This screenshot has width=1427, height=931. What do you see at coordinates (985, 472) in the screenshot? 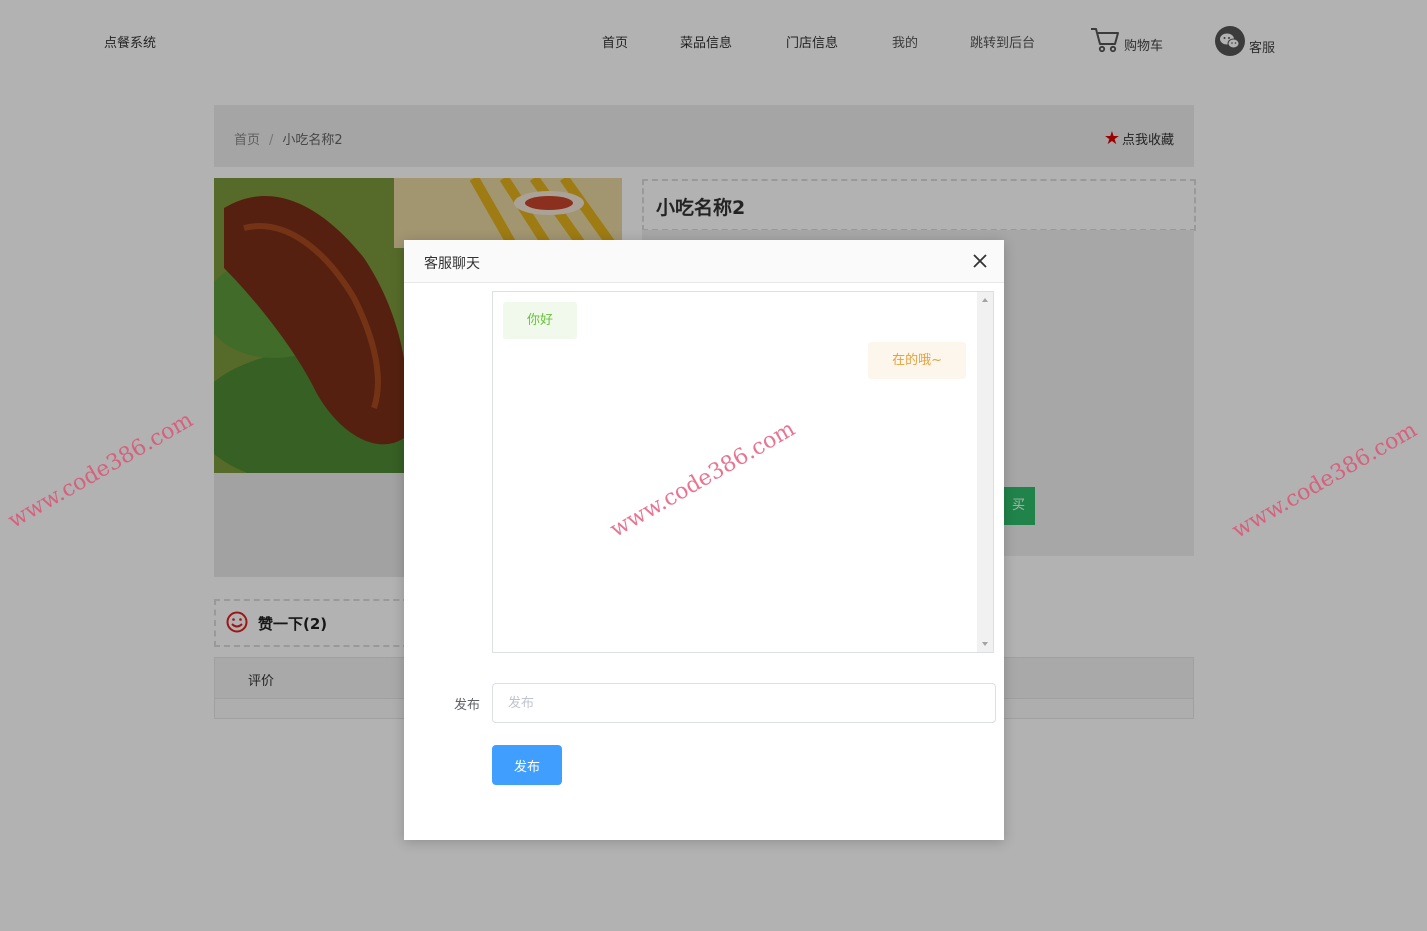
I see `chat-scrollbar` at bounding box center [985, 472].